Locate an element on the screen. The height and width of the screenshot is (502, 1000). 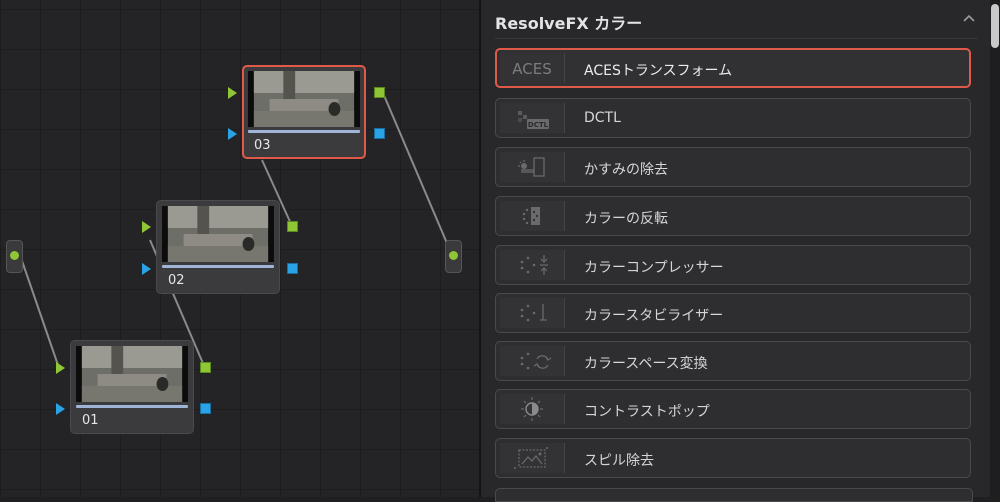
fx-item-label: コントラストポップ is located at coordinates (647, 412).